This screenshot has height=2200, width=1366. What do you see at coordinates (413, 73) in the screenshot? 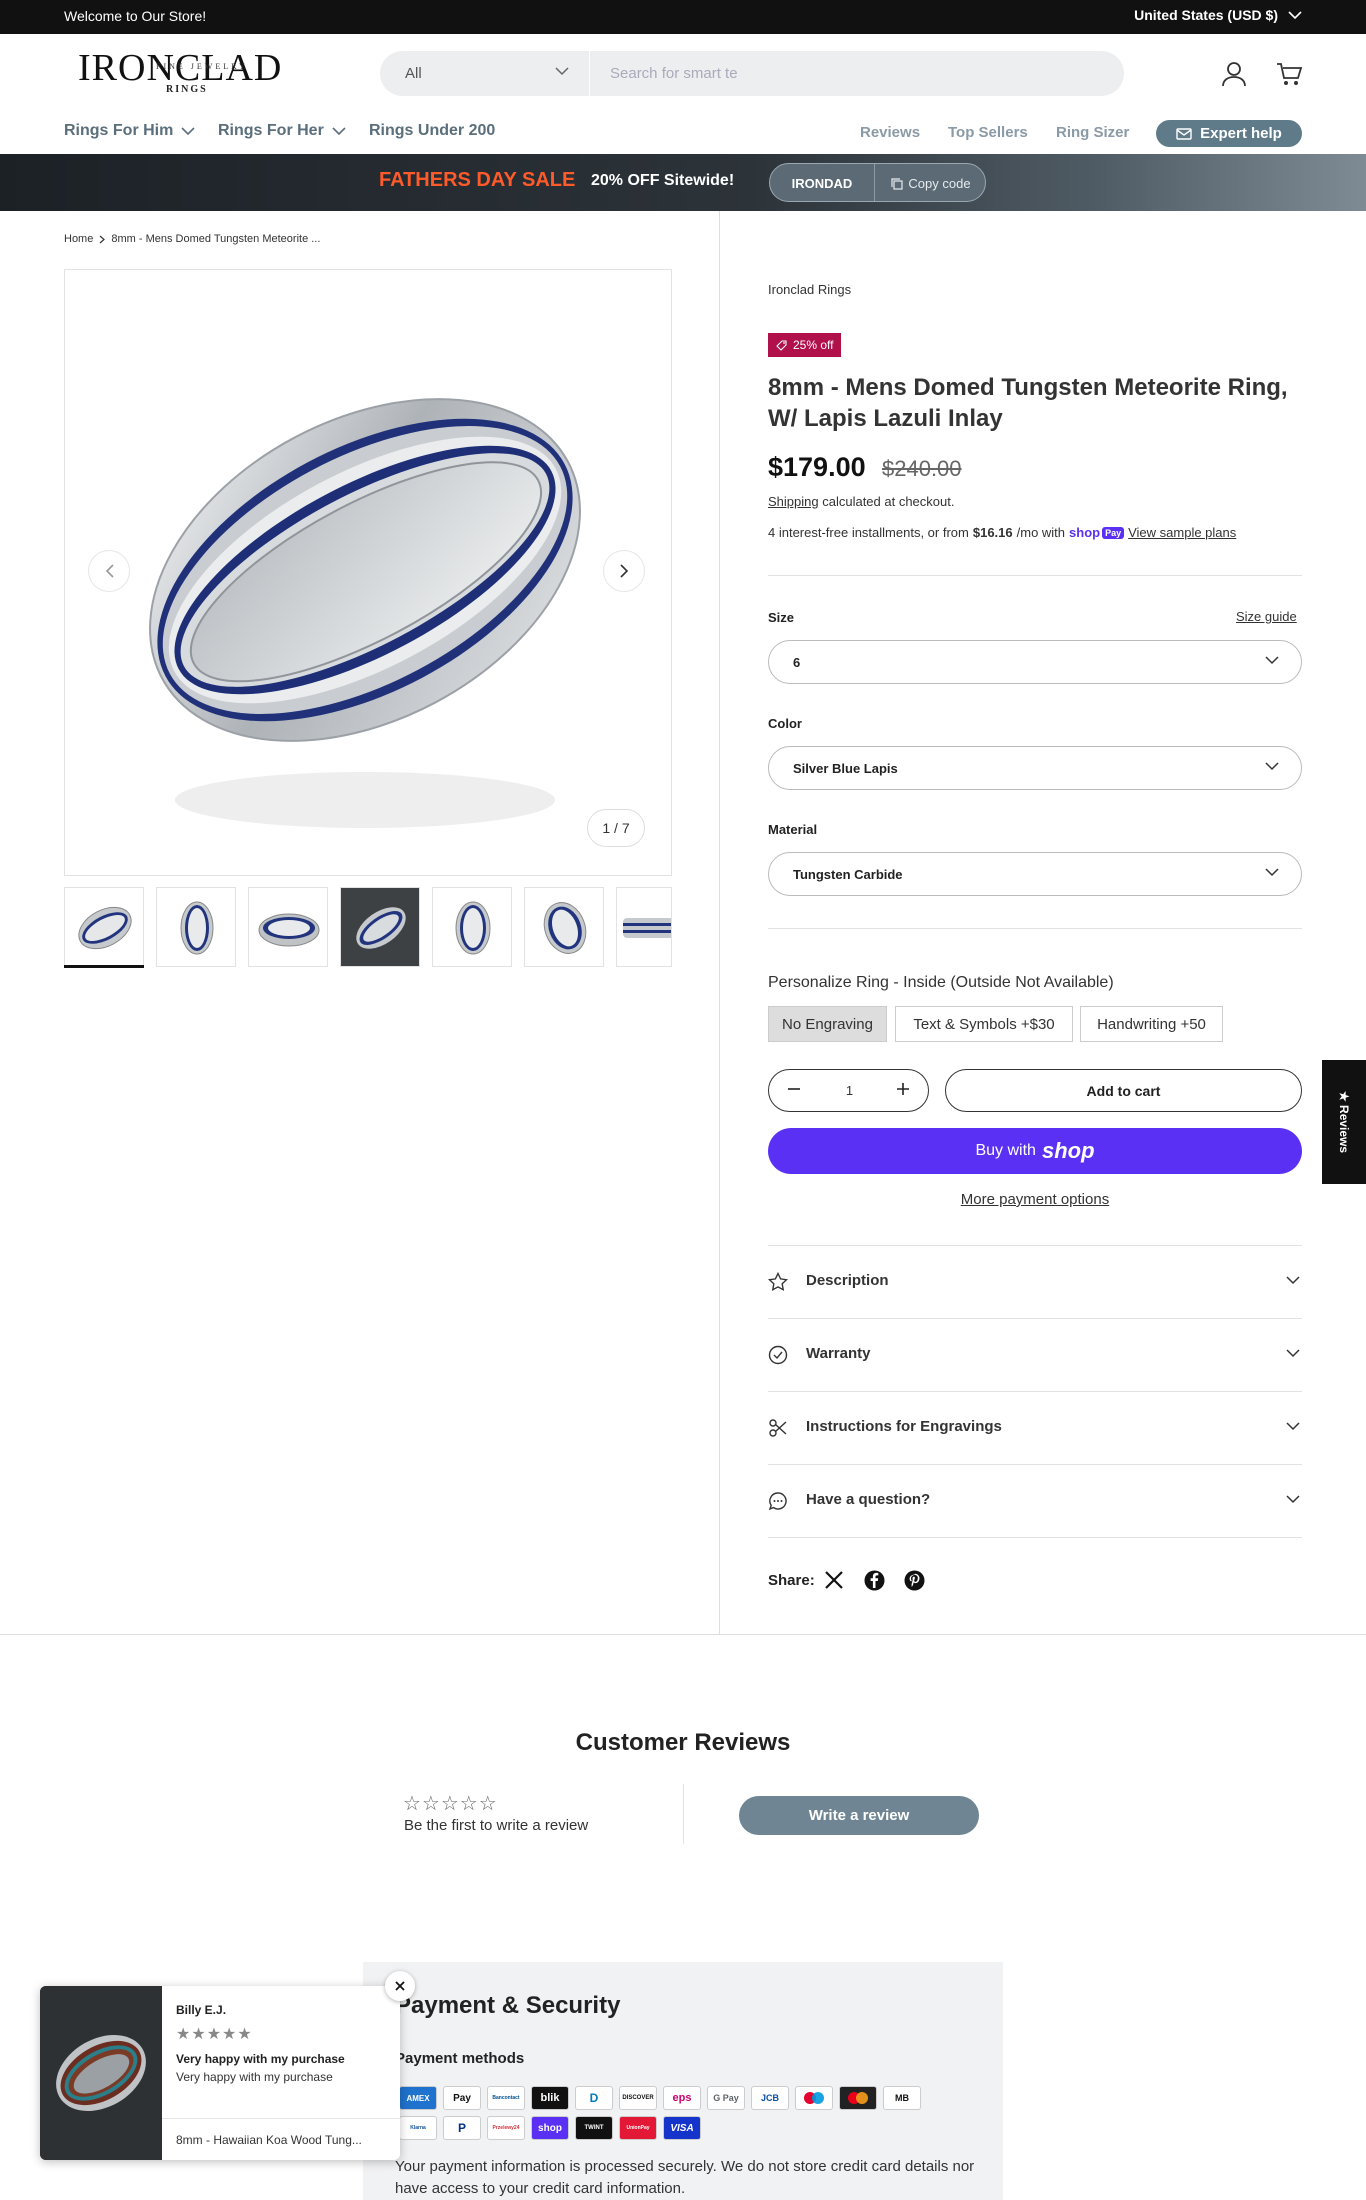
I see `search-category-label: All` at bounding box center [413, 73].